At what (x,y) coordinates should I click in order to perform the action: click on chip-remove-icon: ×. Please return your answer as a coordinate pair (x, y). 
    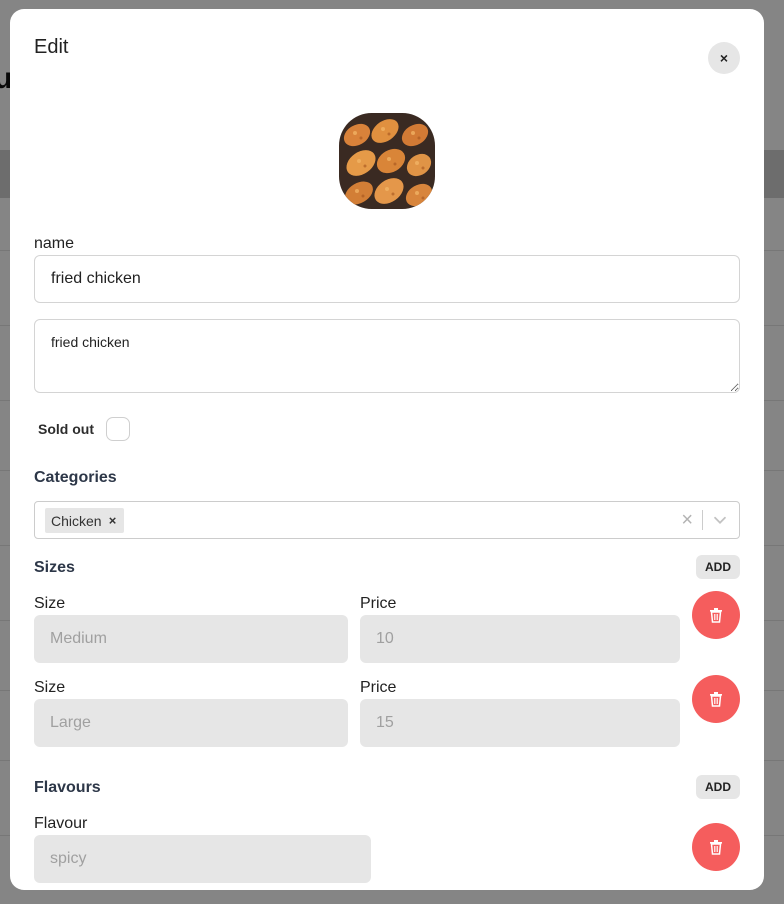
    Looking at the image, I should click on (113, 520).